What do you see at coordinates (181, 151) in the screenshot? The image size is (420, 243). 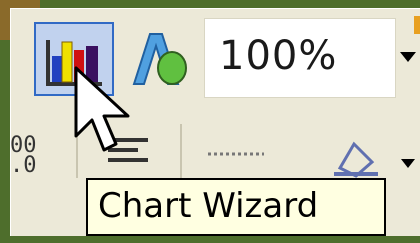 I see `toolbar-separator` at bounding box center [181, 151].